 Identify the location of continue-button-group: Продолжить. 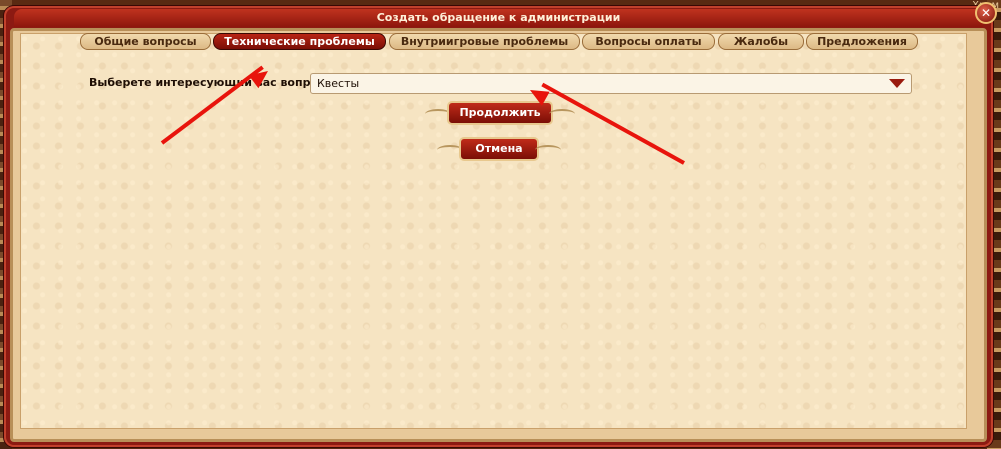
(500, 114).